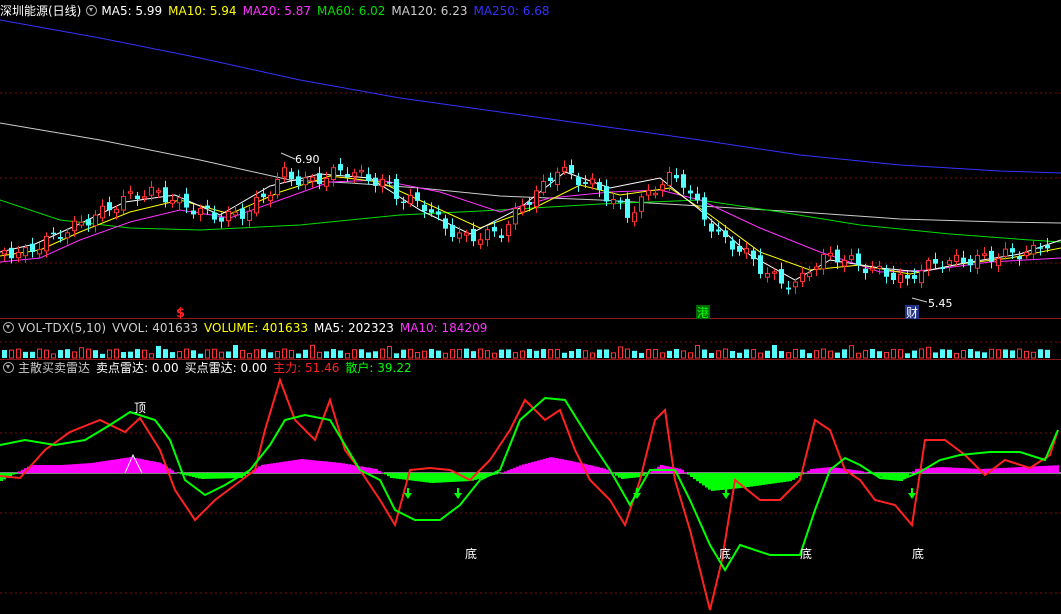 This screenshot has width=1061, height=614. What do you see at coordinates (912, 313) in the screenshot?
I see `finance-marker: 财` at bounding box center [912, 313].